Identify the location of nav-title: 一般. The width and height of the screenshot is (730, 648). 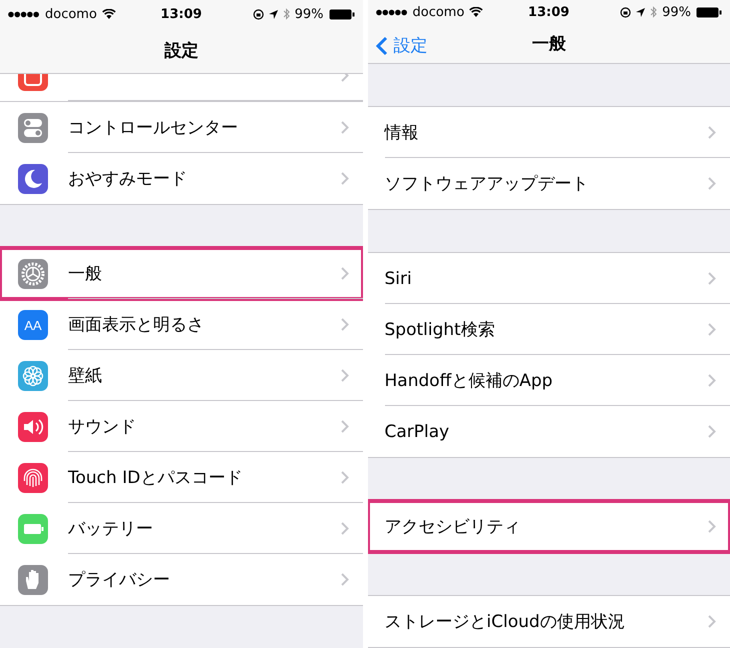
(549, 44).